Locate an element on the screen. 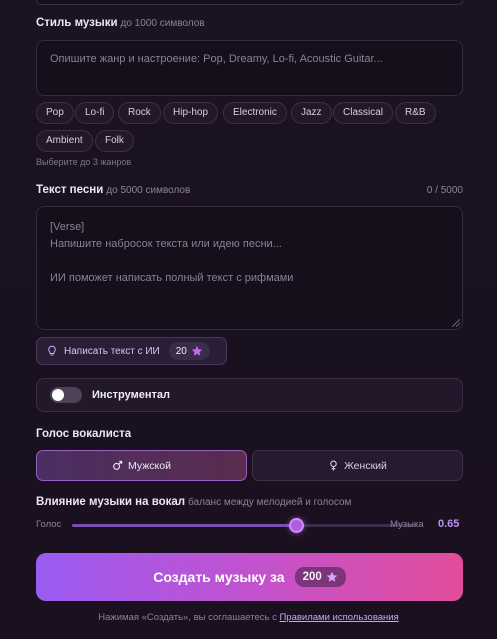  lyrics-char-counter: 0 / 5000 is located at coordinates (444, 190).